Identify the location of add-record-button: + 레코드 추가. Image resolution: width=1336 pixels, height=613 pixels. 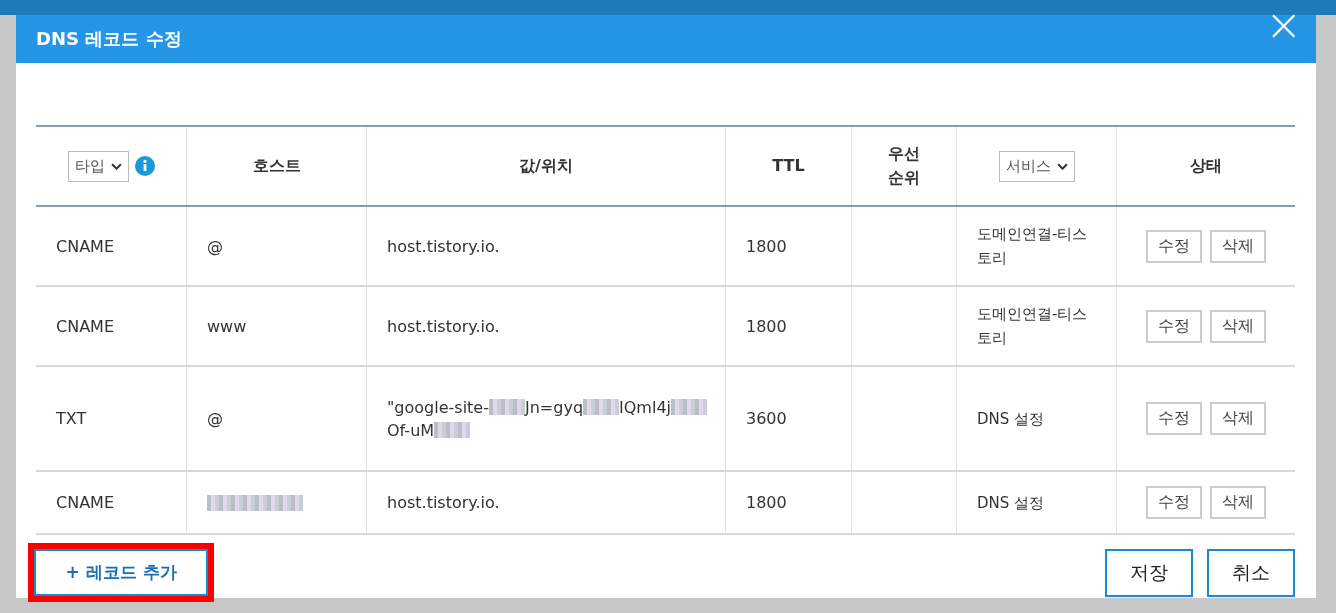
(121, 572).